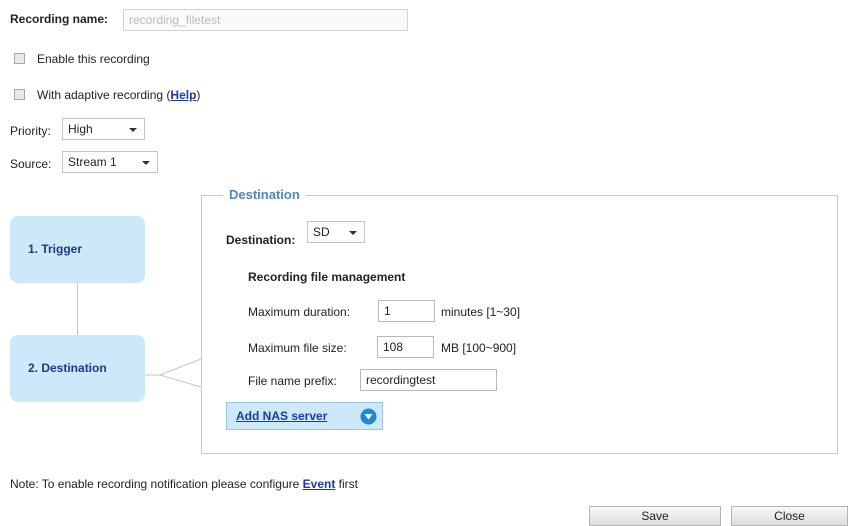 Image resolution: width=856 pixels, height=526 pixels. Describe the element at coordinates (59, 19) in the screenshot. I see `recording-name-label: Recording name:` at that location.